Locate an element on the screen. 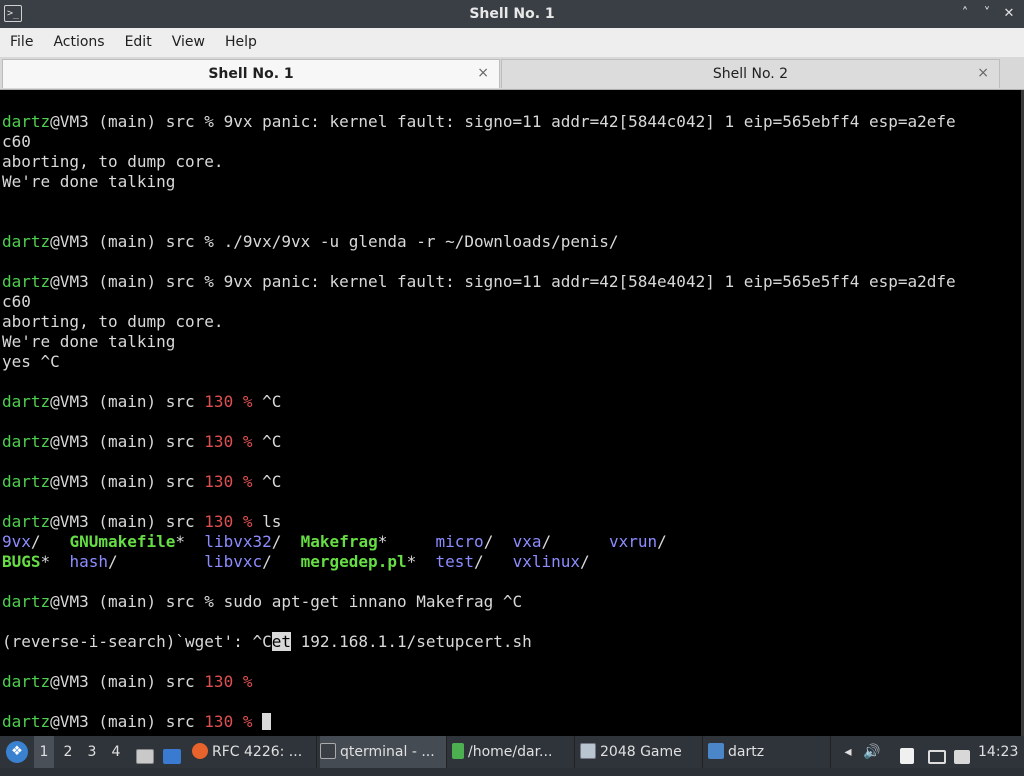  menu-file: File is located at coordinates (21, 42).